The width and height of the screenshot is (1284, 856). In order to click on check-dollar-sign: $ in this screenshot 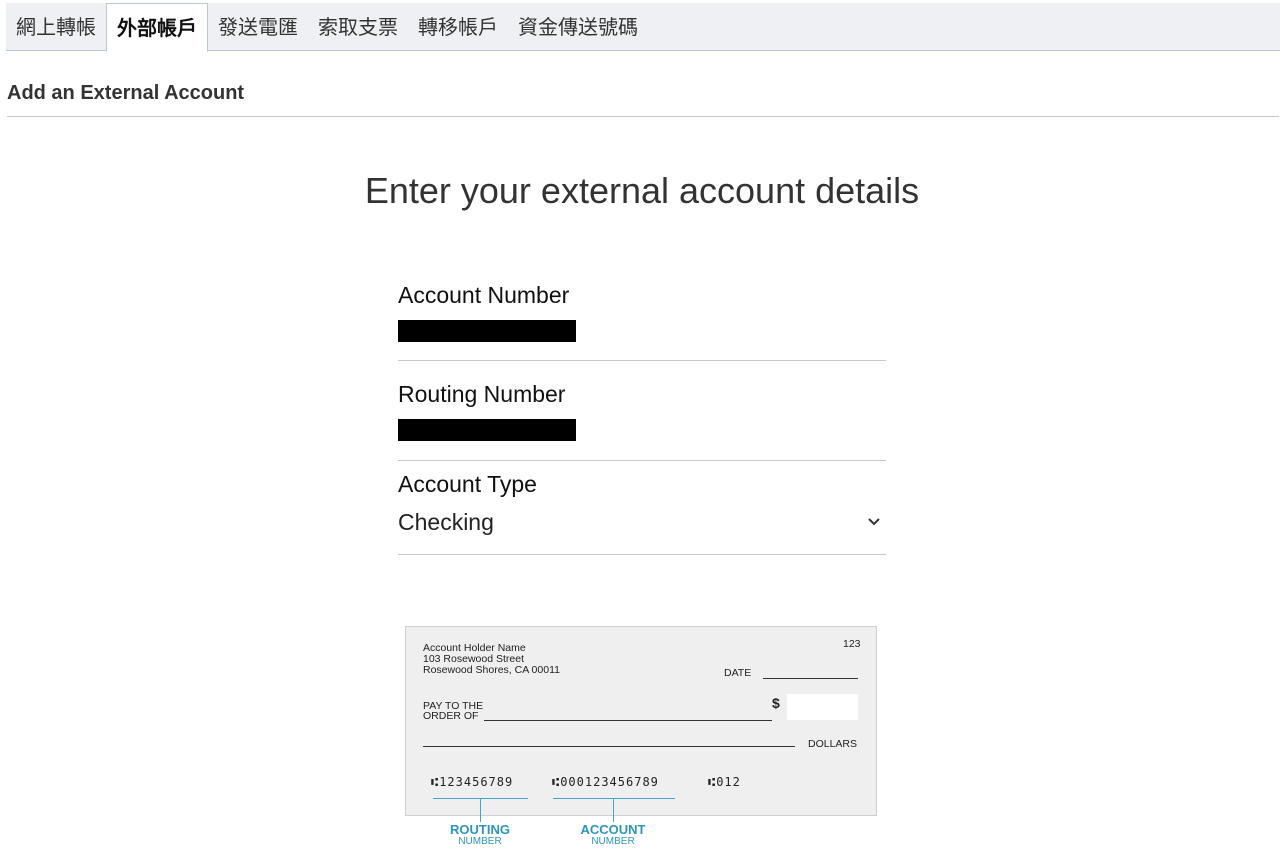, I will do `click(776, 703)`.